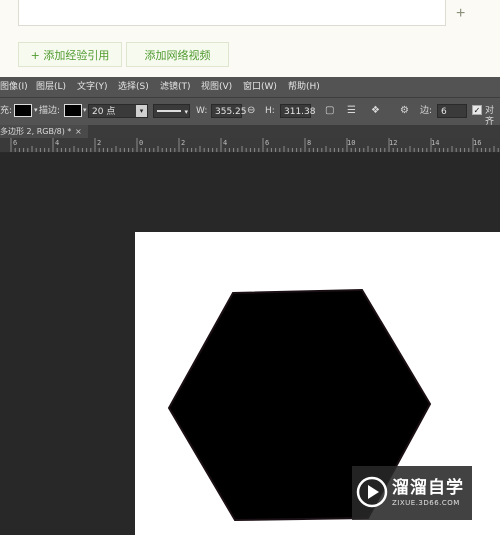  Describe the element at coordinates (428, 488) in the screenshot. I see `watermark-title: 溜溜自学` at that location.